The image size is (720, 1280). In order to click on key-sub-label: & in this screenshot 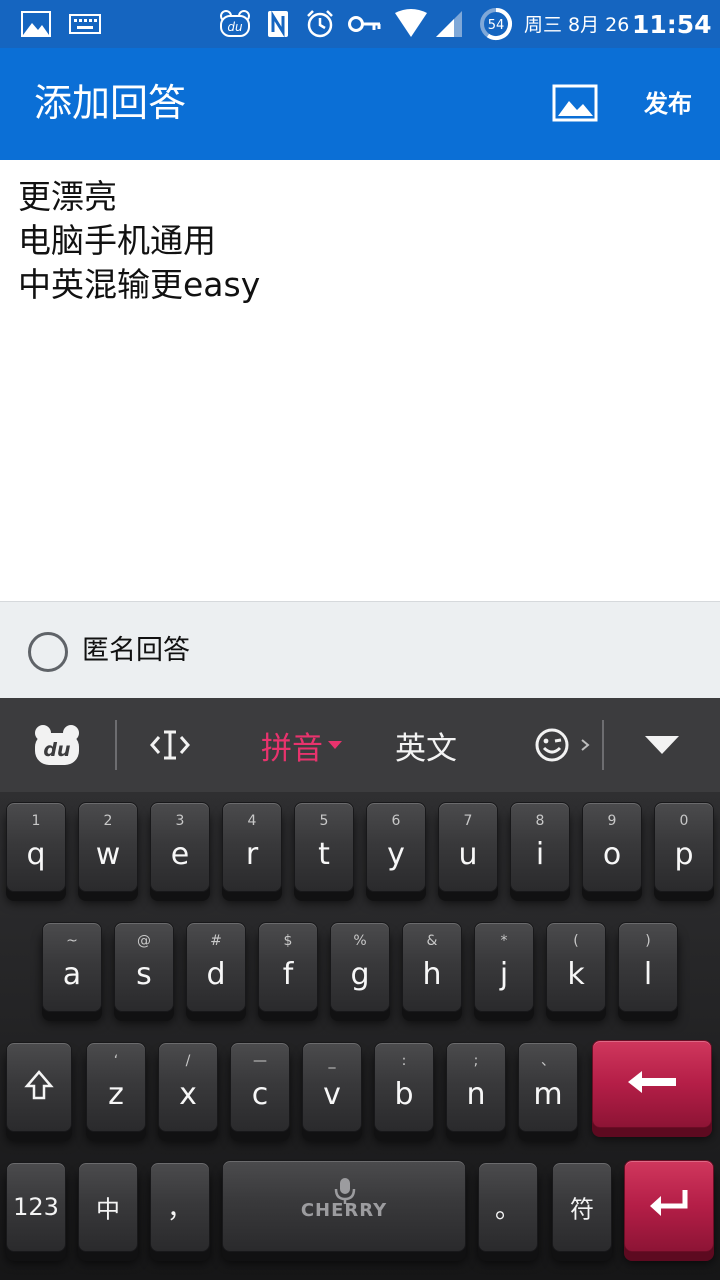, I will do `click(432, 941)`.